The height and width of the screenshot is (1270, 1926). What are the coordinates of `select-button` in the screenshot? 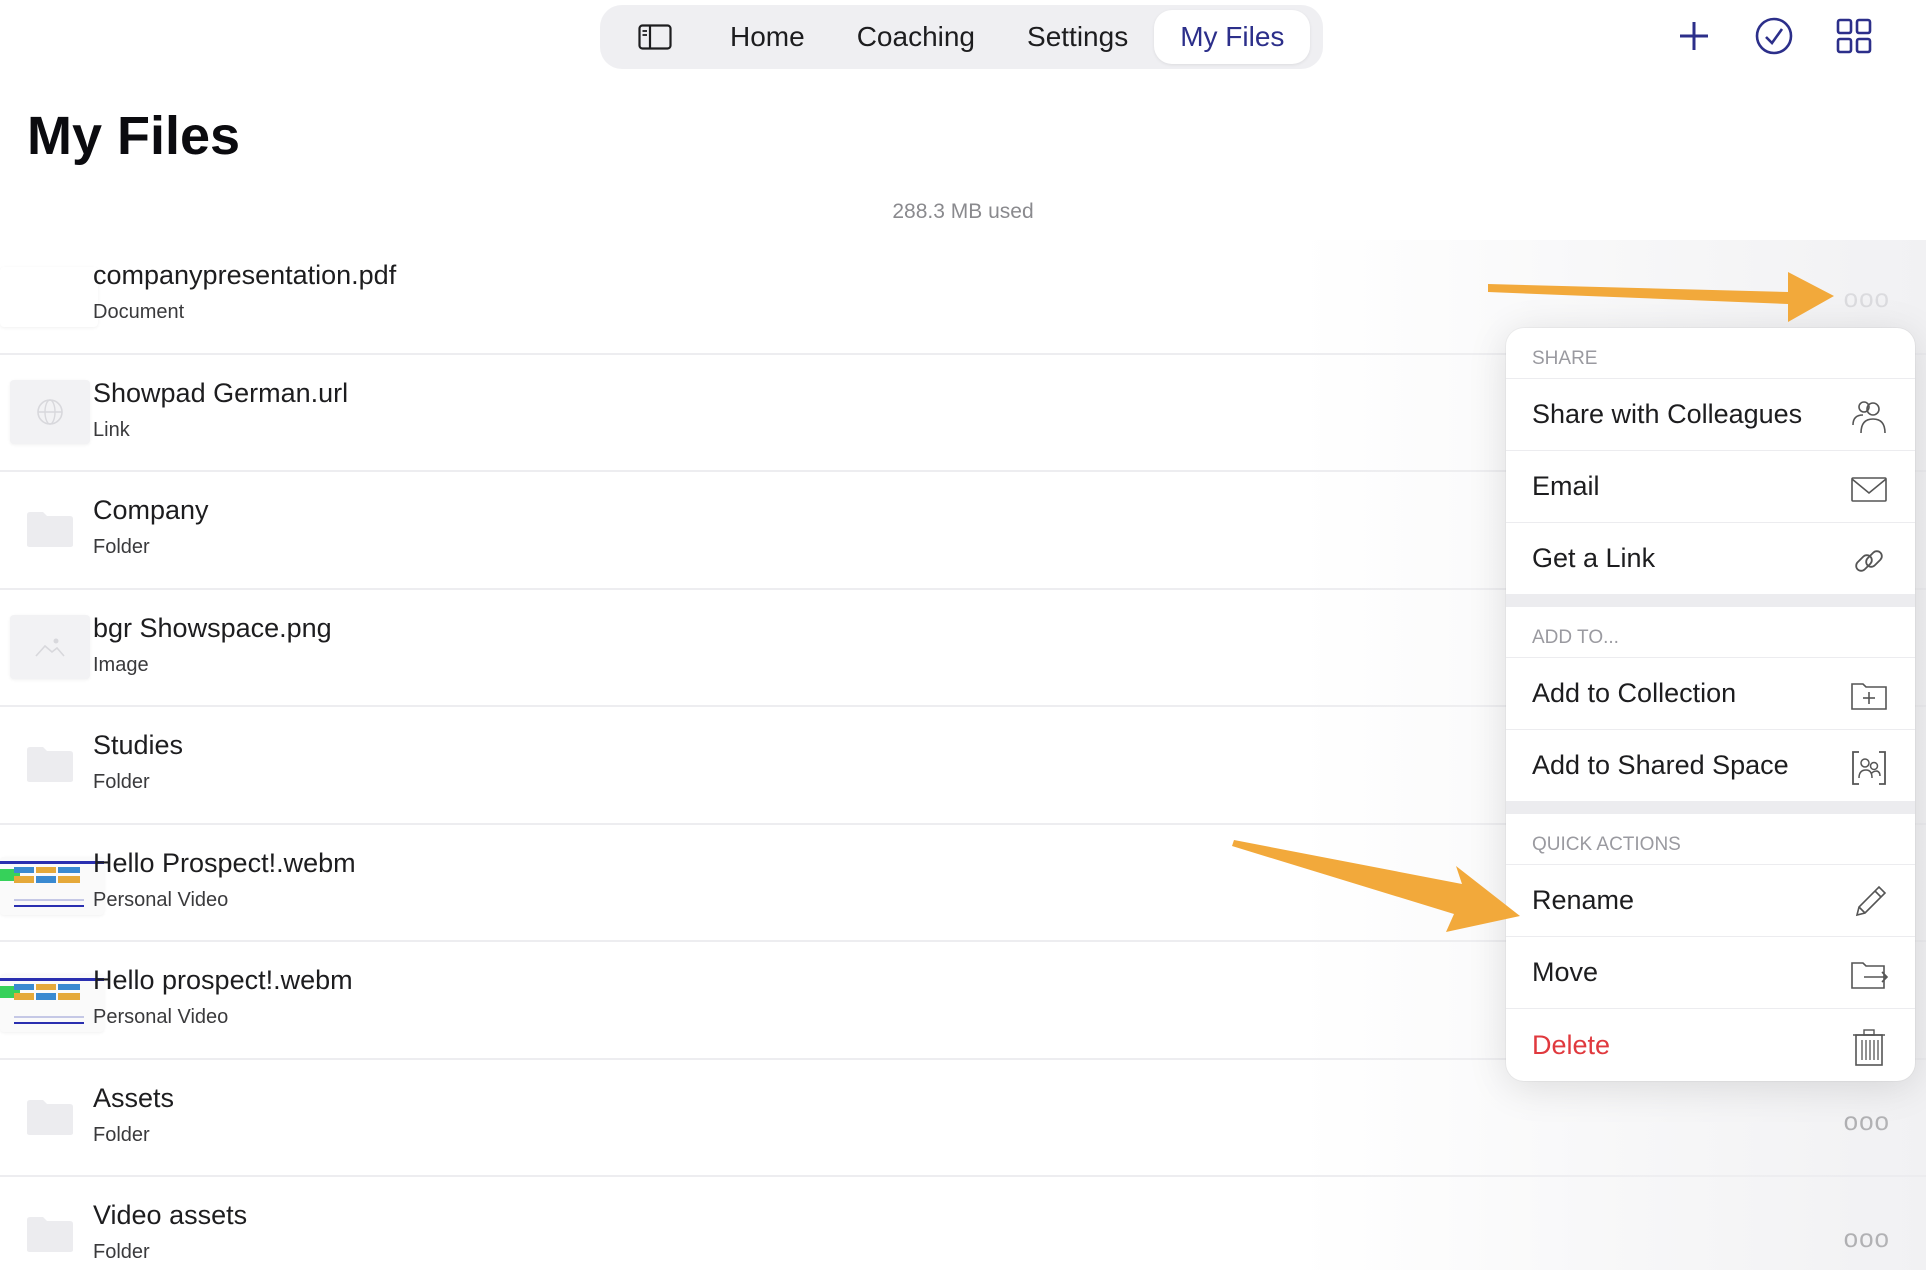 It's located at (1774, 36).